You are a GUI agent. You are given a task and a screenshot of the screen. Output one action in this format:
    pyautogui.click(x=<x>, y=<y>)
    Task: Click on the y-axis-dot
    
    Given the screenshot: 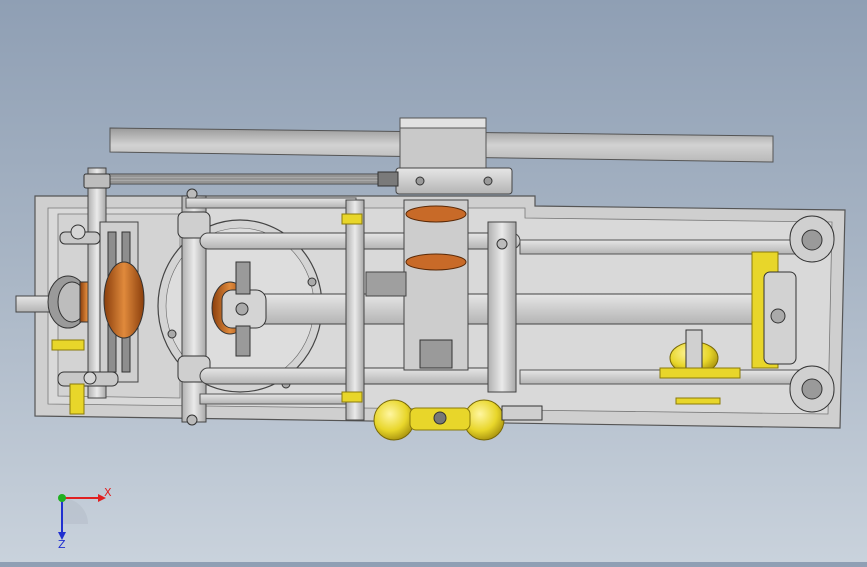 What is the action you would take?
    pyautogui.click(x=62, y=498)
    